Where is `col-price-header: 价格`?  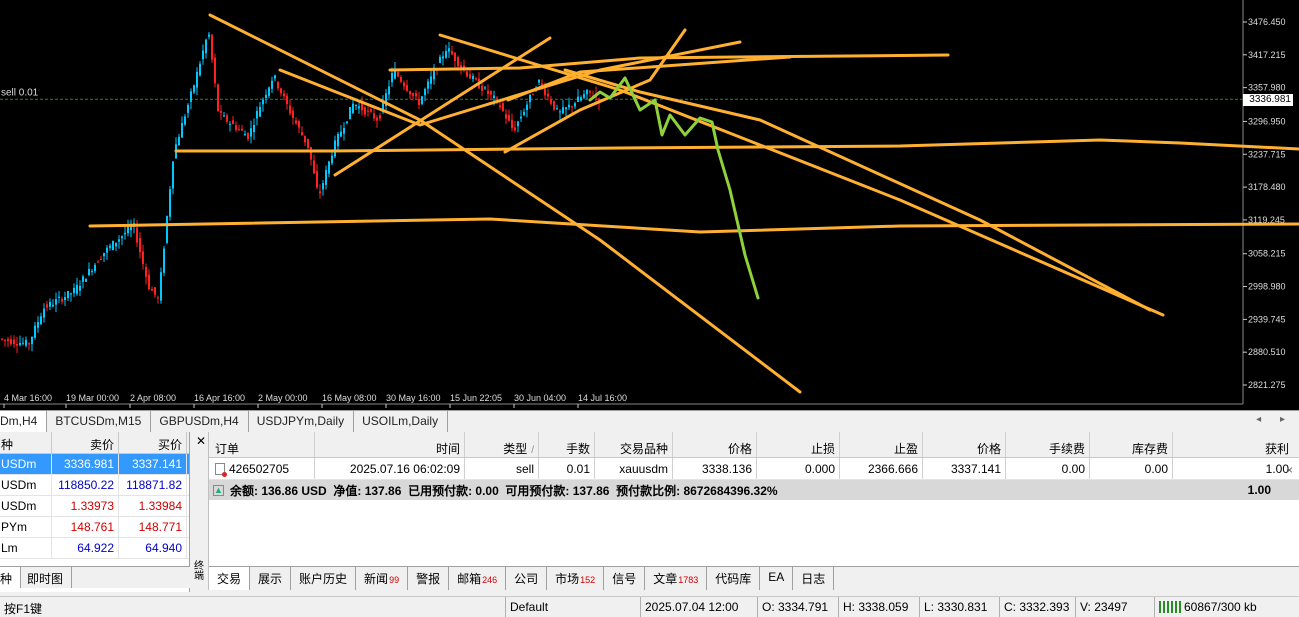 col-price-header: 价格 is located at coordinates (715, 444).